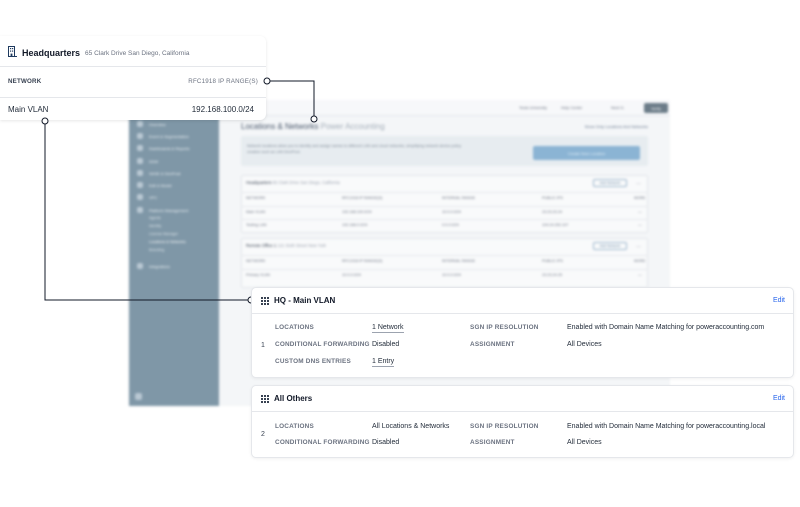 This screenshot has height=507, width=800. What do you see at coordinates (147, 197) in the screenshot?
I see `sidebar-item: VPC` at bounding box center [147, 197].